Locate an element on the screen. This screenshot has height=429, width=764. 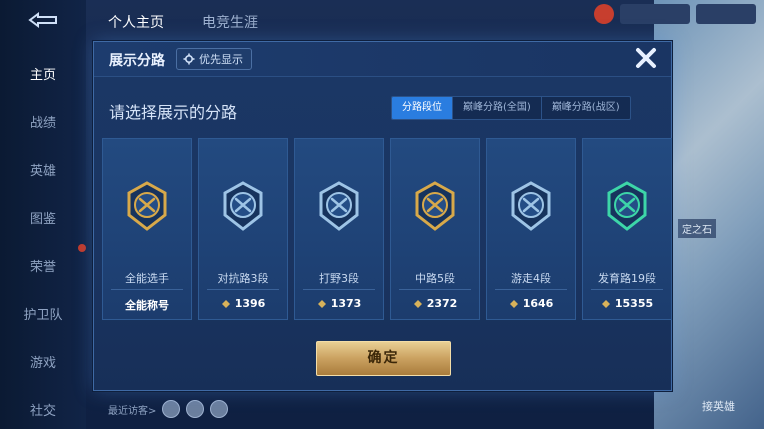
lane-score: 1396 is located at coordinates (243, 303).